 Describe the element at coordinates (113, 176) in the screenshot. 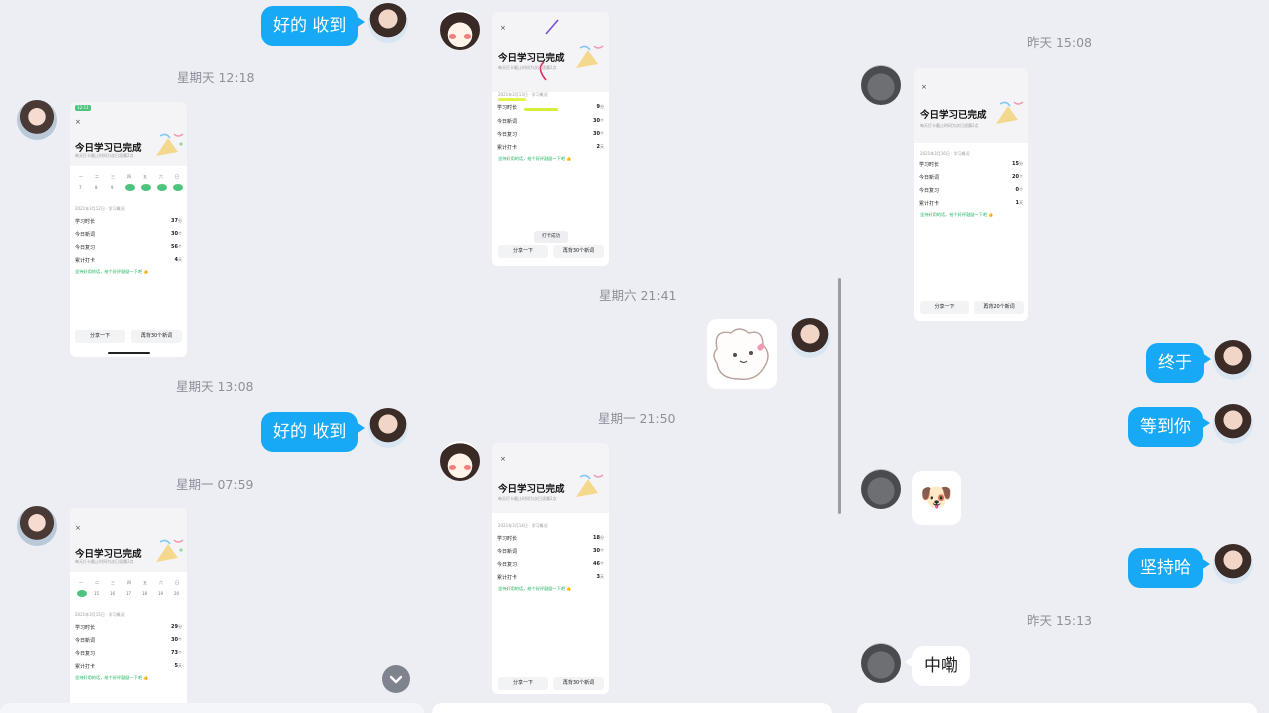

I see `weekday-label: 三` at that location.